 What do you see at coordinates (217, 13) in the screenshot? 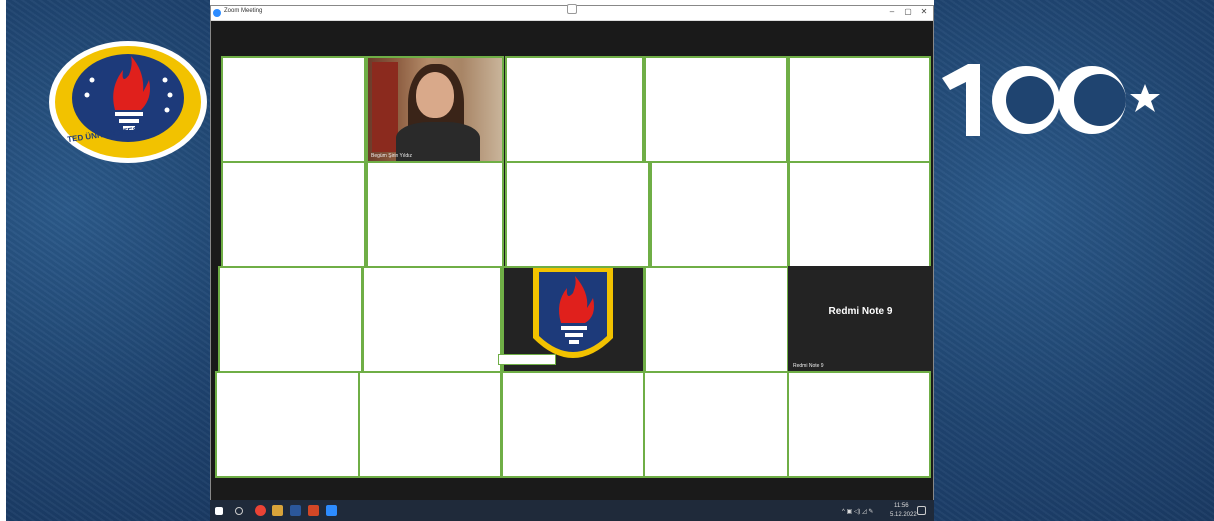
I see `zoom-app-icon` at bounding box center [217, 13].